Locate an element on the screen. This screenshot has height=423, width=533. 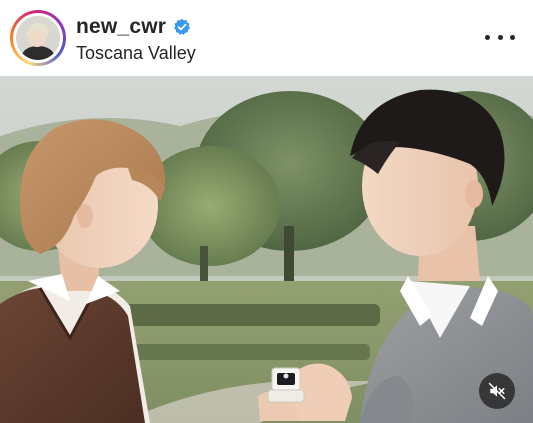
profile-avatar-icon is located at coordinates (38, 38).